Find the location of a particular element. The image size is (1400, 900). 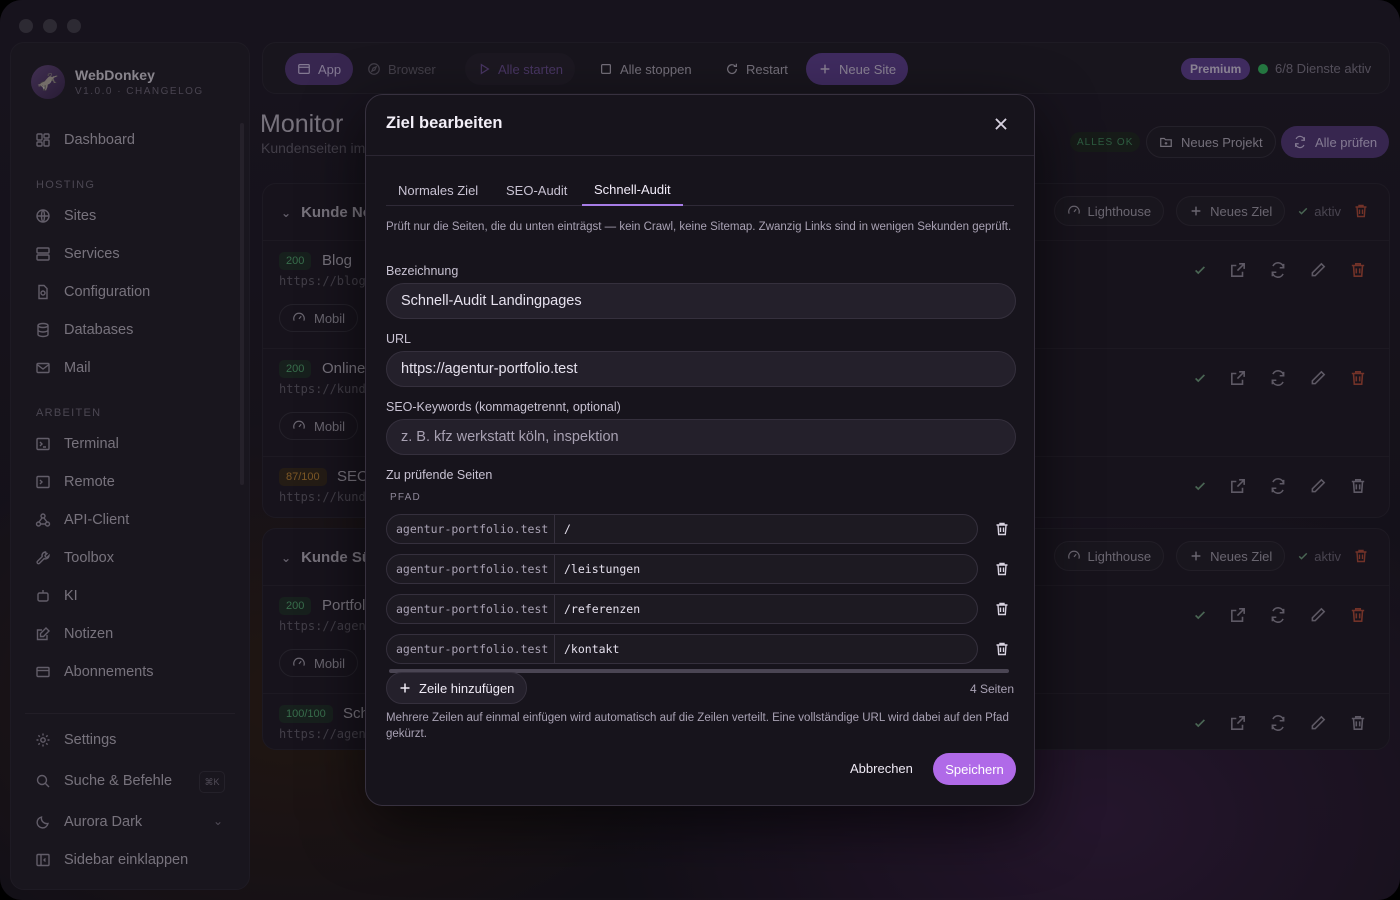

tab-schnell-audit: Schnell-Audit is located at coordinates (632, 190).